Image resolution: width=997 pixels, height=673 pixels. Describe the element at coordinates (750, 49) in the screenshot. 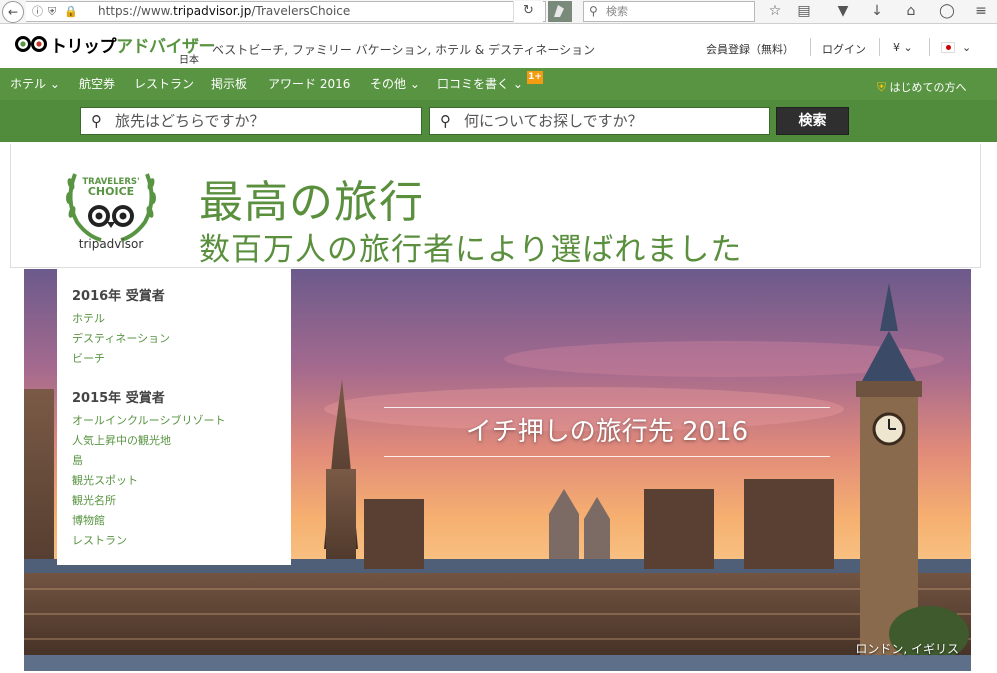

I see `register-link: 会員登録（無料）` at that location.